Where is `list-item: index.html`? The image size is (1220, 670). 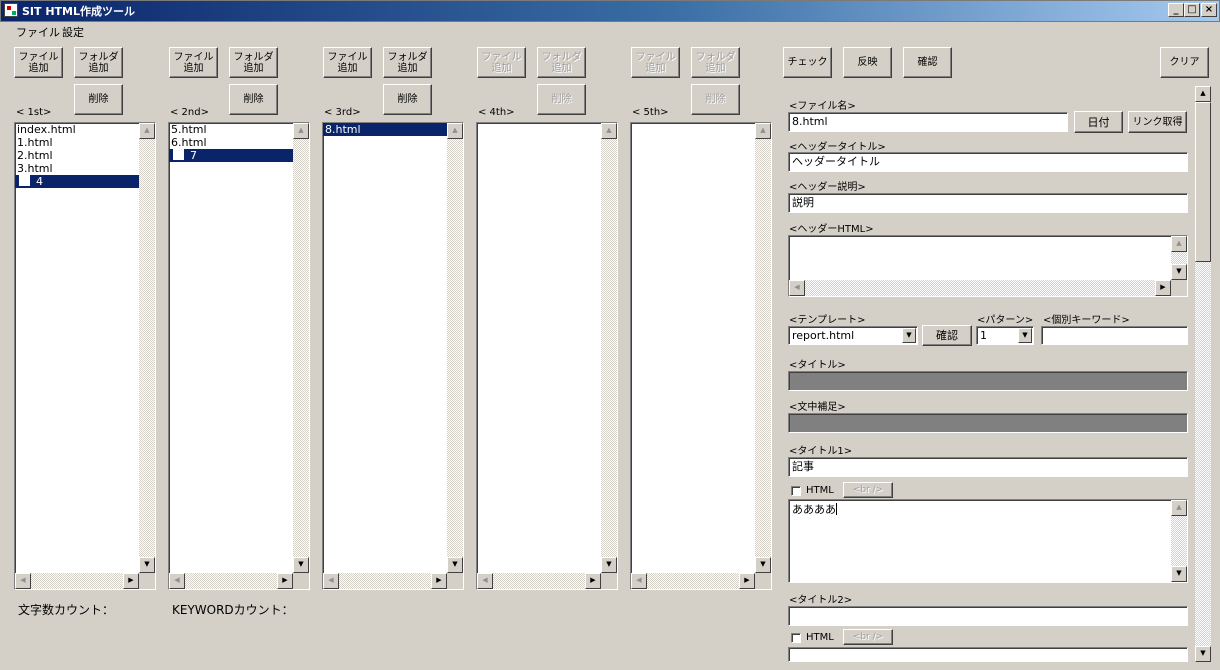 list-item: index.html is located at coordinates (85, 129).